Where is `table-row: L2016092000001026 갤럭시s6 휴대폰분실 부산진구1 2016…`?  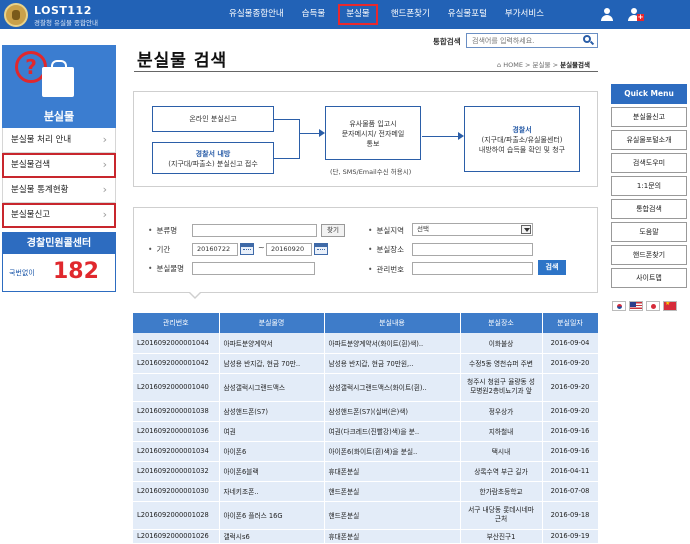
table-row: L2016092000001026 갤럭시s6 휴대폰분실 부산진구1 2016… is located at coordinates (366, 536).